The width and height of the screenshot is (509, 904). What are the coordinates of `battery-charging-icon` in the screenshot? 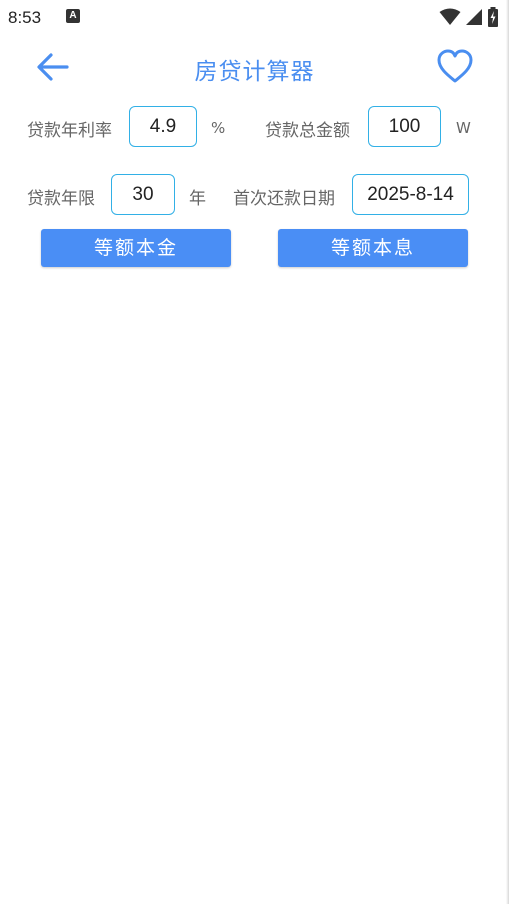 It's located at (493, 17).